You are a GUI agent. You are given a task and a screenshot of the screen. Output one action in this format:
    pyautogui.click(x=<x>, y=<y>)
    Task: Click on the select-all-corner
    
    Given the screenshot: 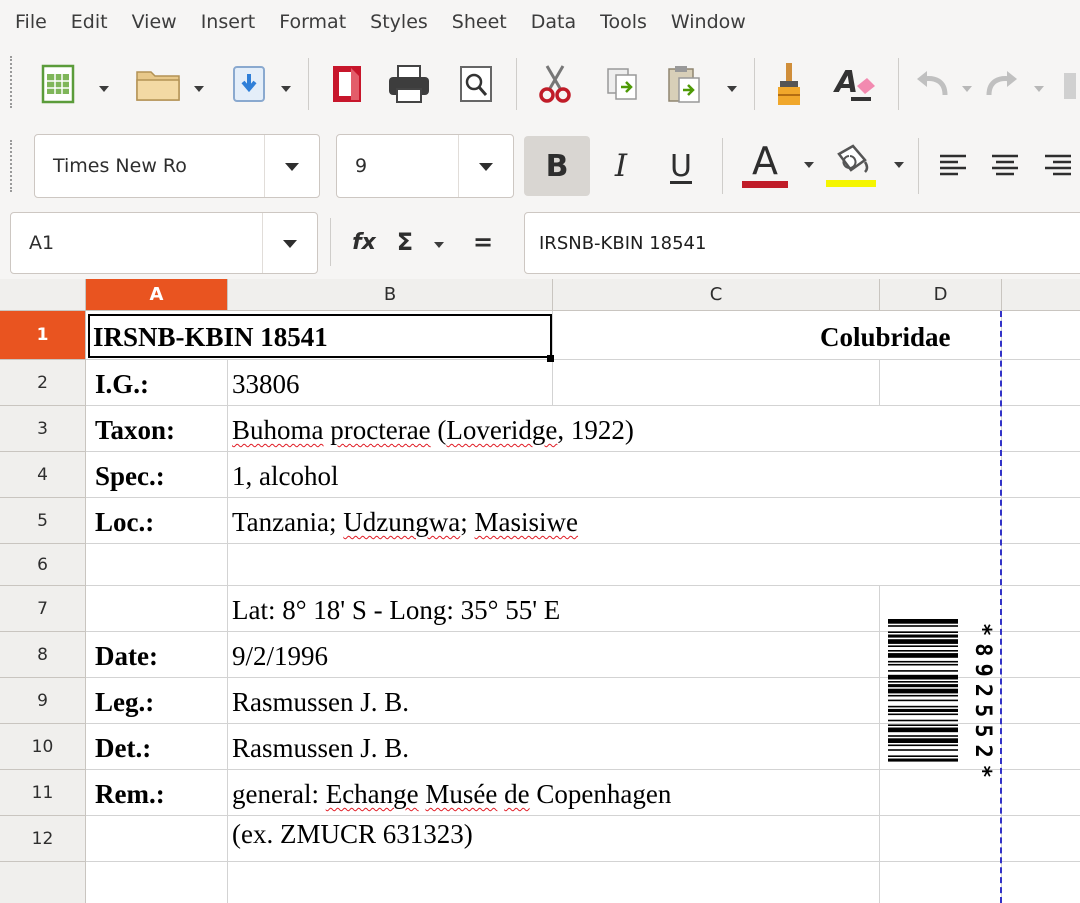 What is the action you would take?
    pyautogui.click(x=43, y=295)
    